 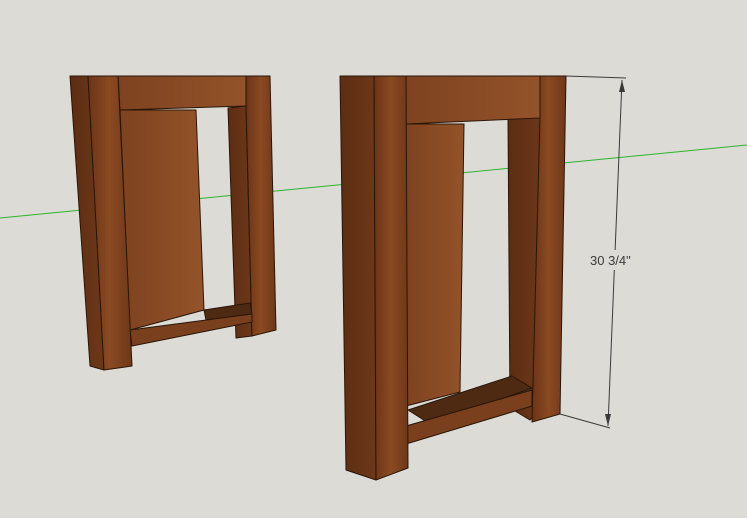 What do you see at coordinates (182, 93) in the screenshot?
I see `left-frame-top-rail` at bounding box center [182, 93].